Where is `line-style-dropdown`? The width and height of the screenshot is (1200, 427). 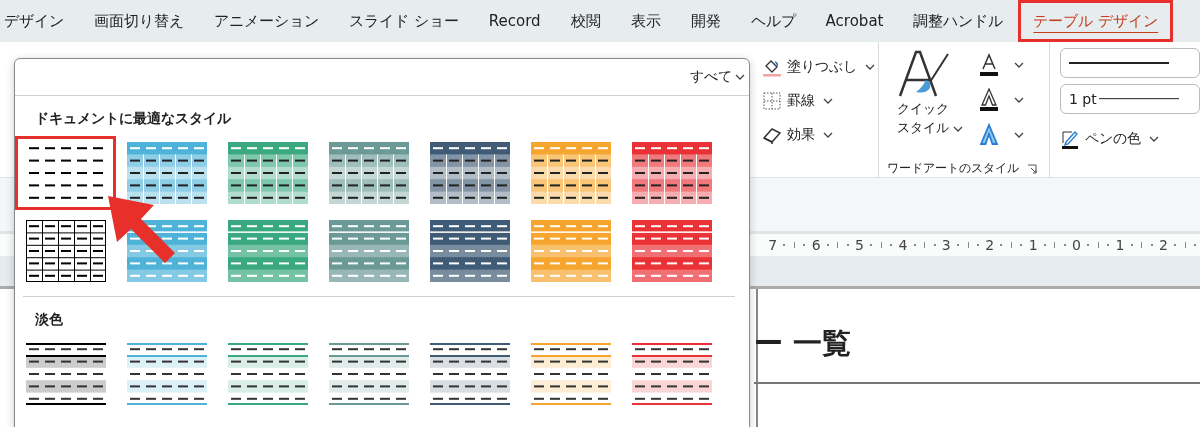 line-style-dropdown is located at coordinates (1130, 63).